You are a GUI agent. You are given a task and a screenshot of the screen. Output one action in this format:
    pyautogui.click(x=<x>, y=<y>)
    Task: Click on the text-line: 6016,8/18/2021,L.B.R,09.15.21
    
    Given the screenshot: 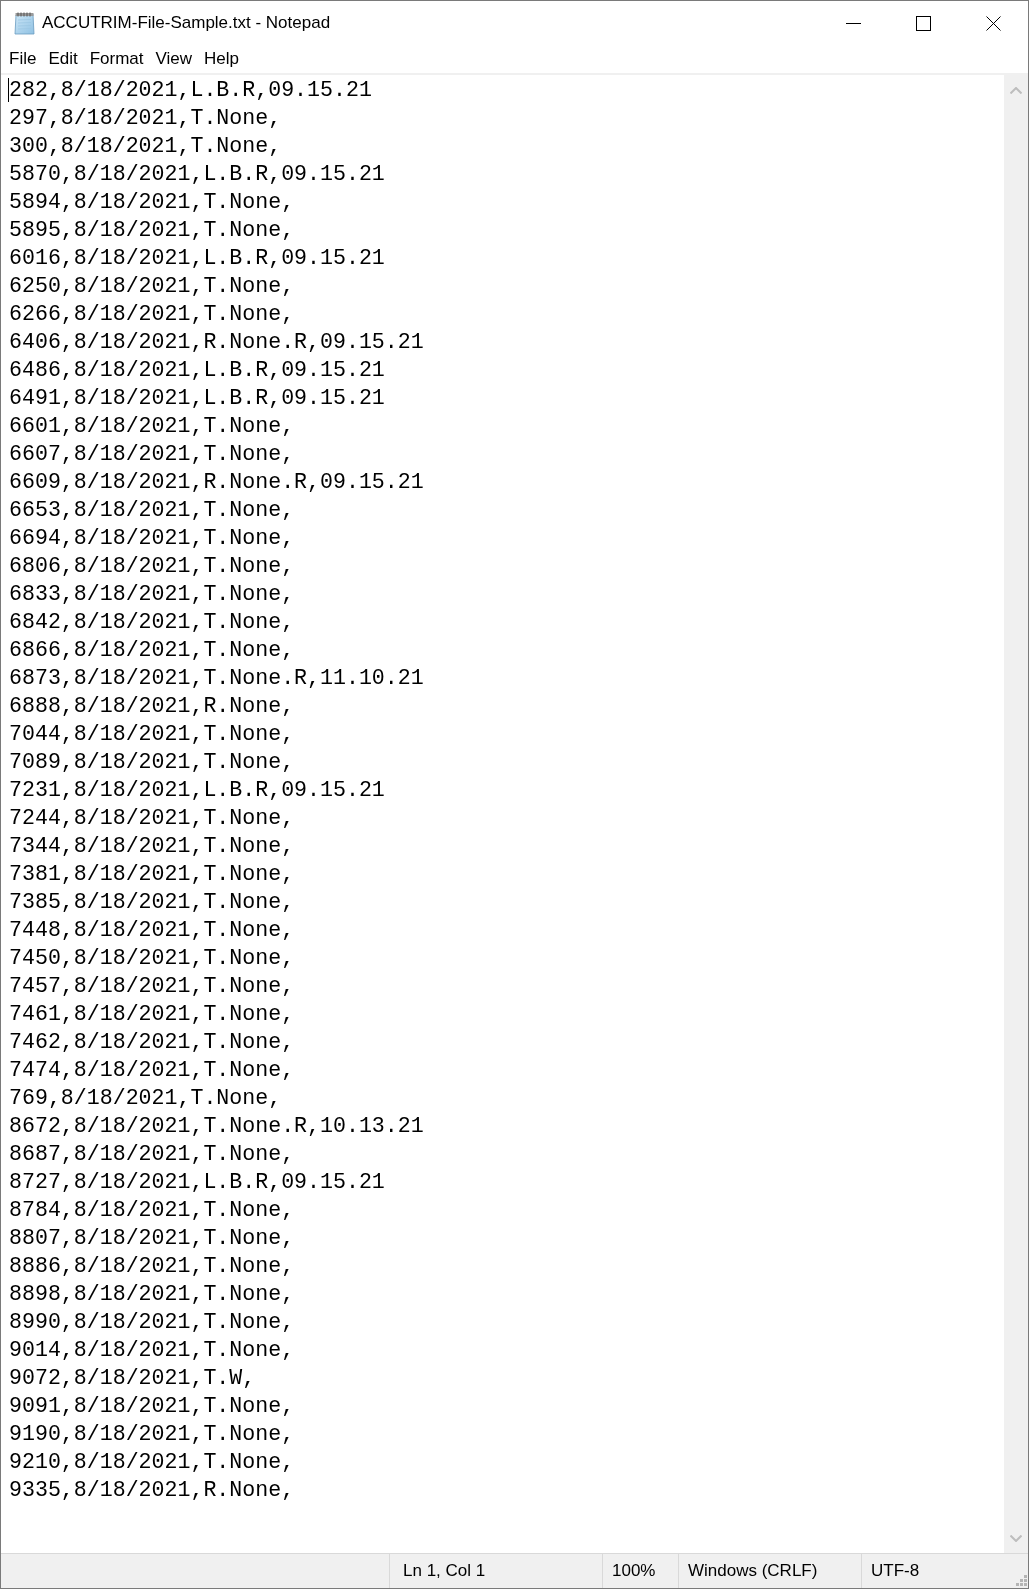 What is the action you would take?
    pyautogui.click(x=197, y=258)
    